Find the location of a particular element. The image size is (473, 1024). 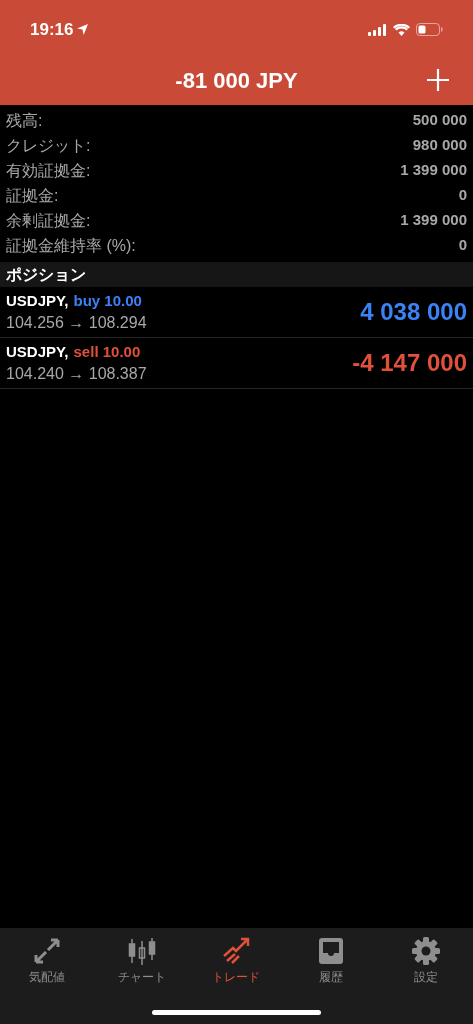

status-time: 19:16 is located at coordinates (52, 29).